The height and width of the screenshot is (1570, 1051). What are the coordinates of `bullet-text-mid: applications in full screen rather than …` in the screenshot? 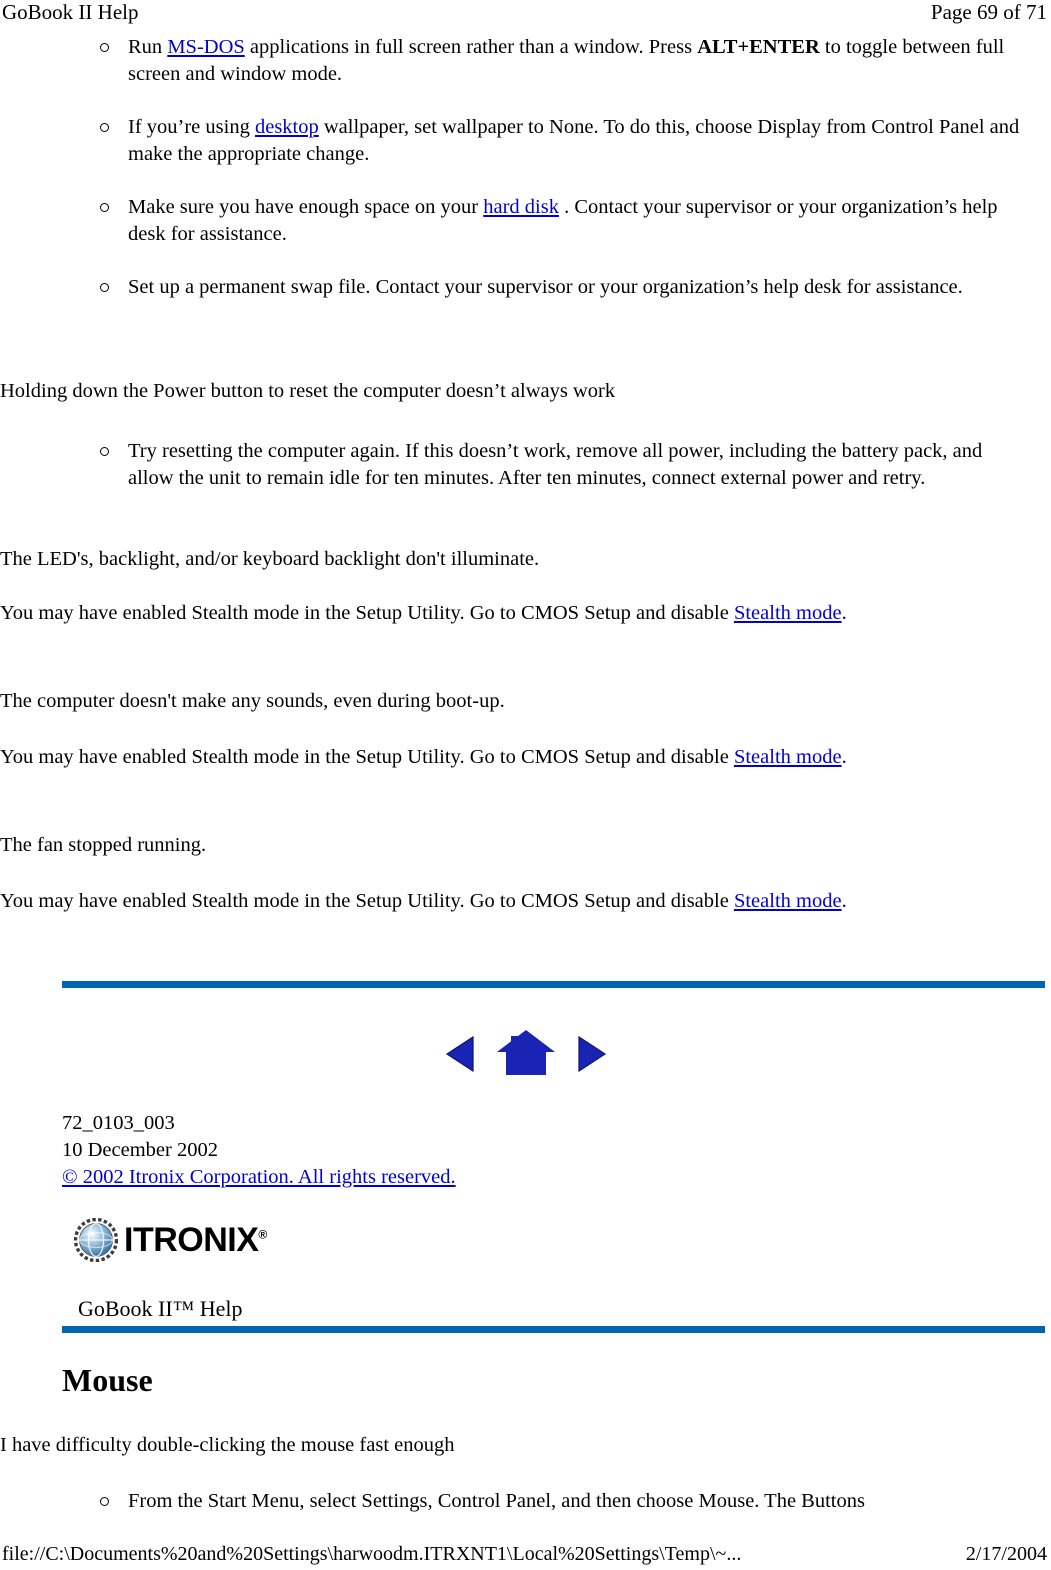 It's located at (471, 47).